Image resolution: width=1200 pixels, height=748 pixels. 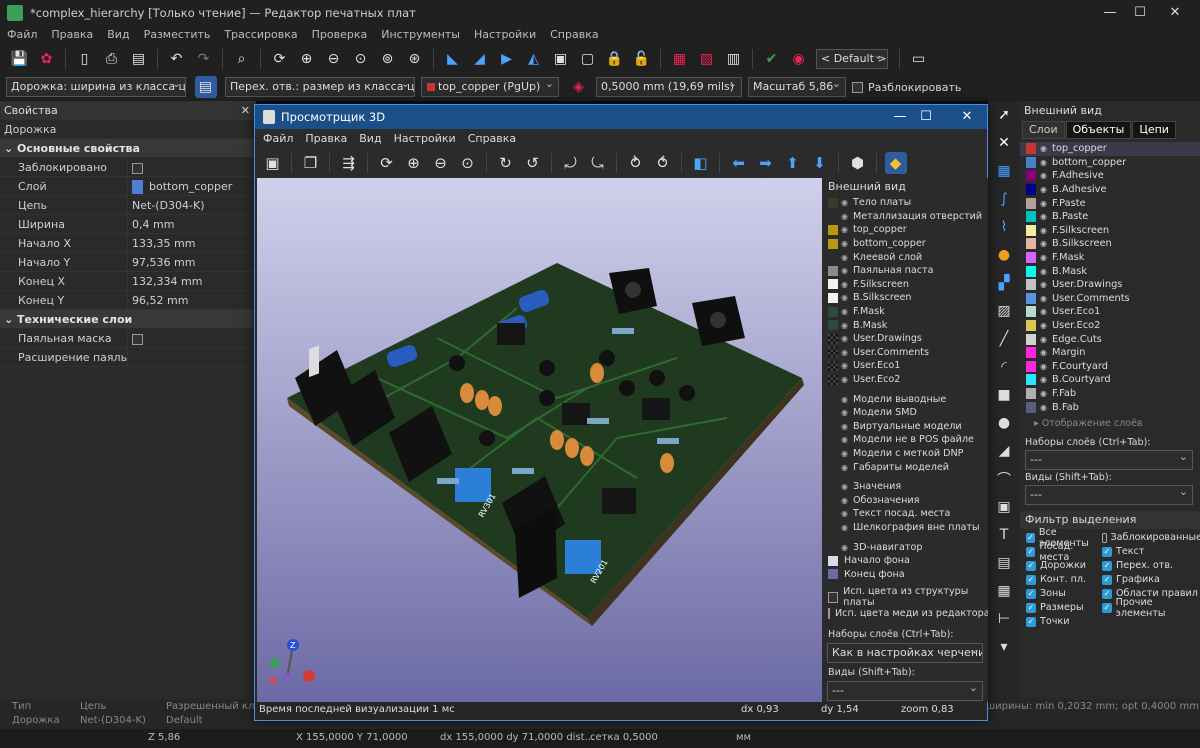 I want to click on prop-value: 132,334 mm, so click(x=192, y=281).